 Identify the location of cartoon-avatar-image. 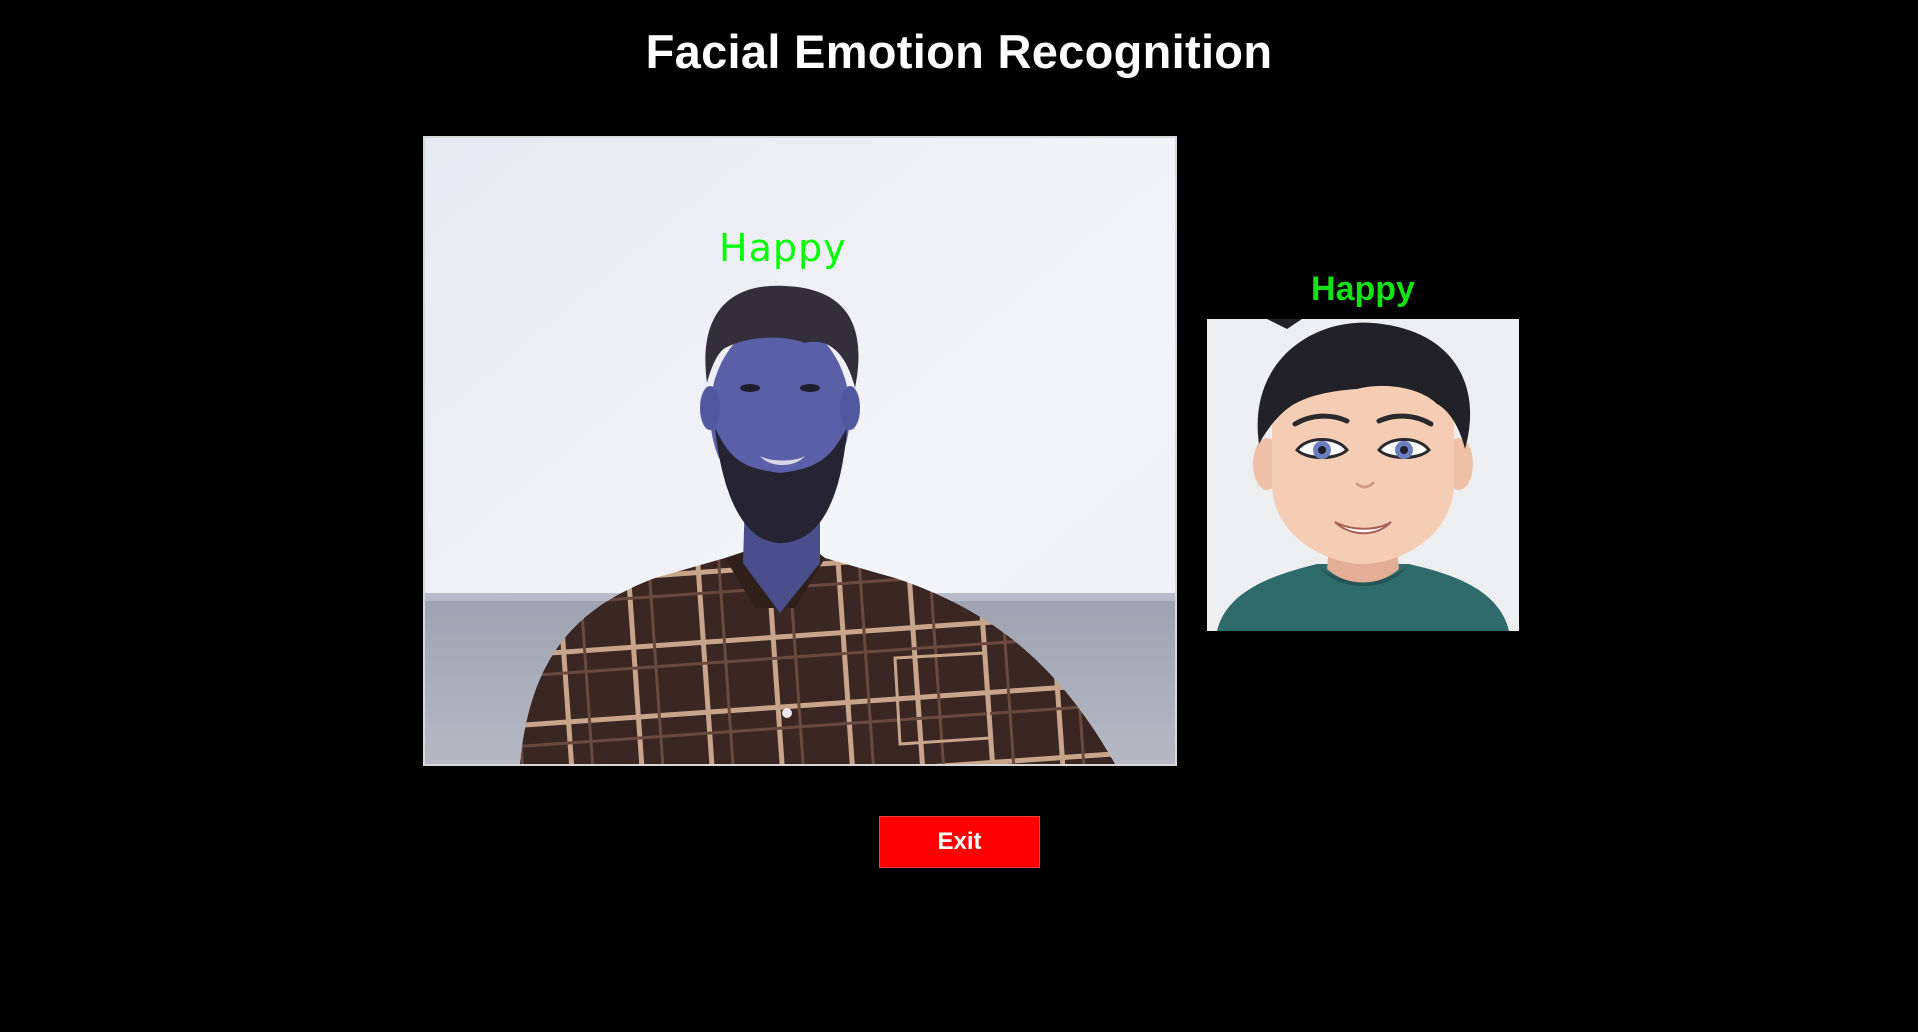
(1363, 475).